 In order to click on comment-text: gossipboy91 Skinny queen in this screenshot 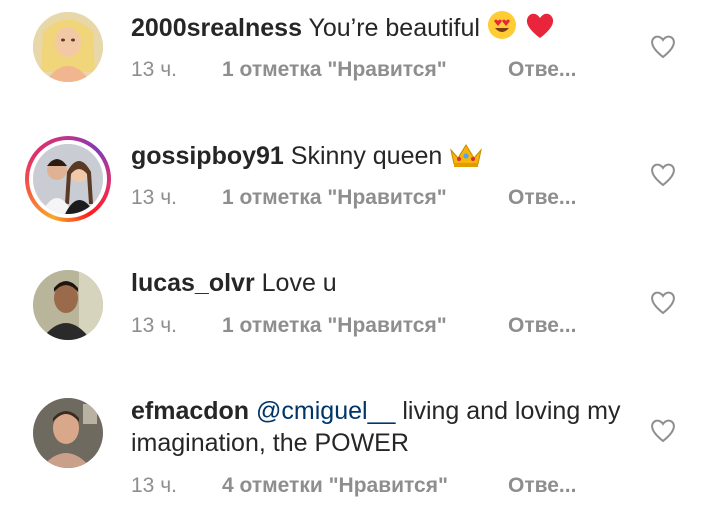, I will do `click(381, 156)`.